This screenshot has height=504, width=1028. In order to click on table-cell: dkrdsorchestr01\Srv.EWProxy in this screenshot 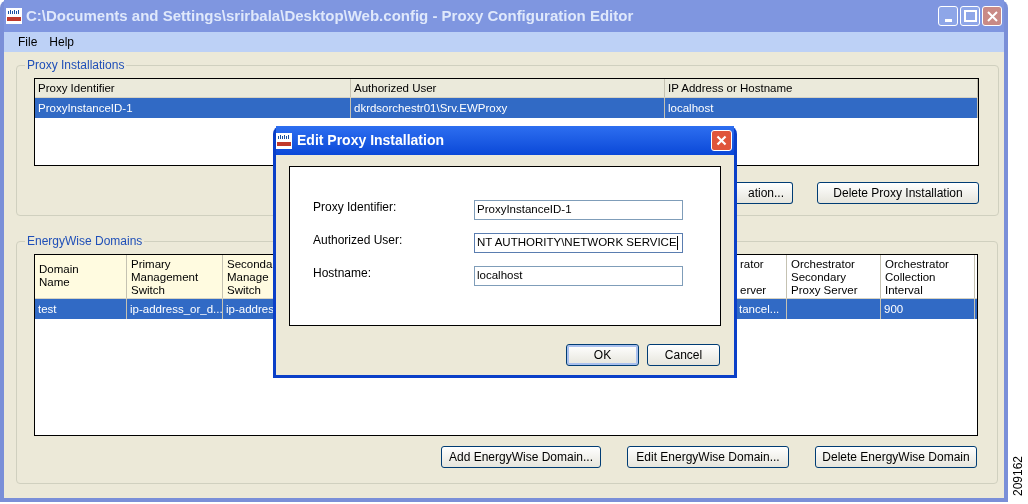, I will do `click(508, 108)`.